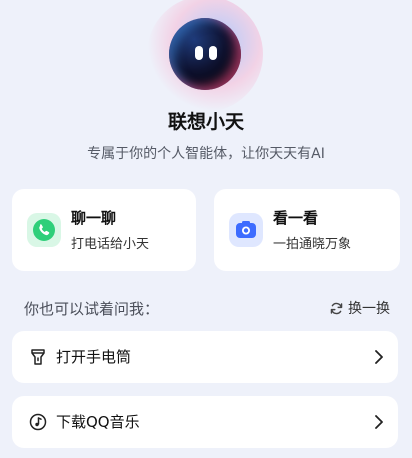  Describe the element at coordinates (92, 309) in the screenshot. I see `suggestions-label: 你也可以试着问我：` at that location.